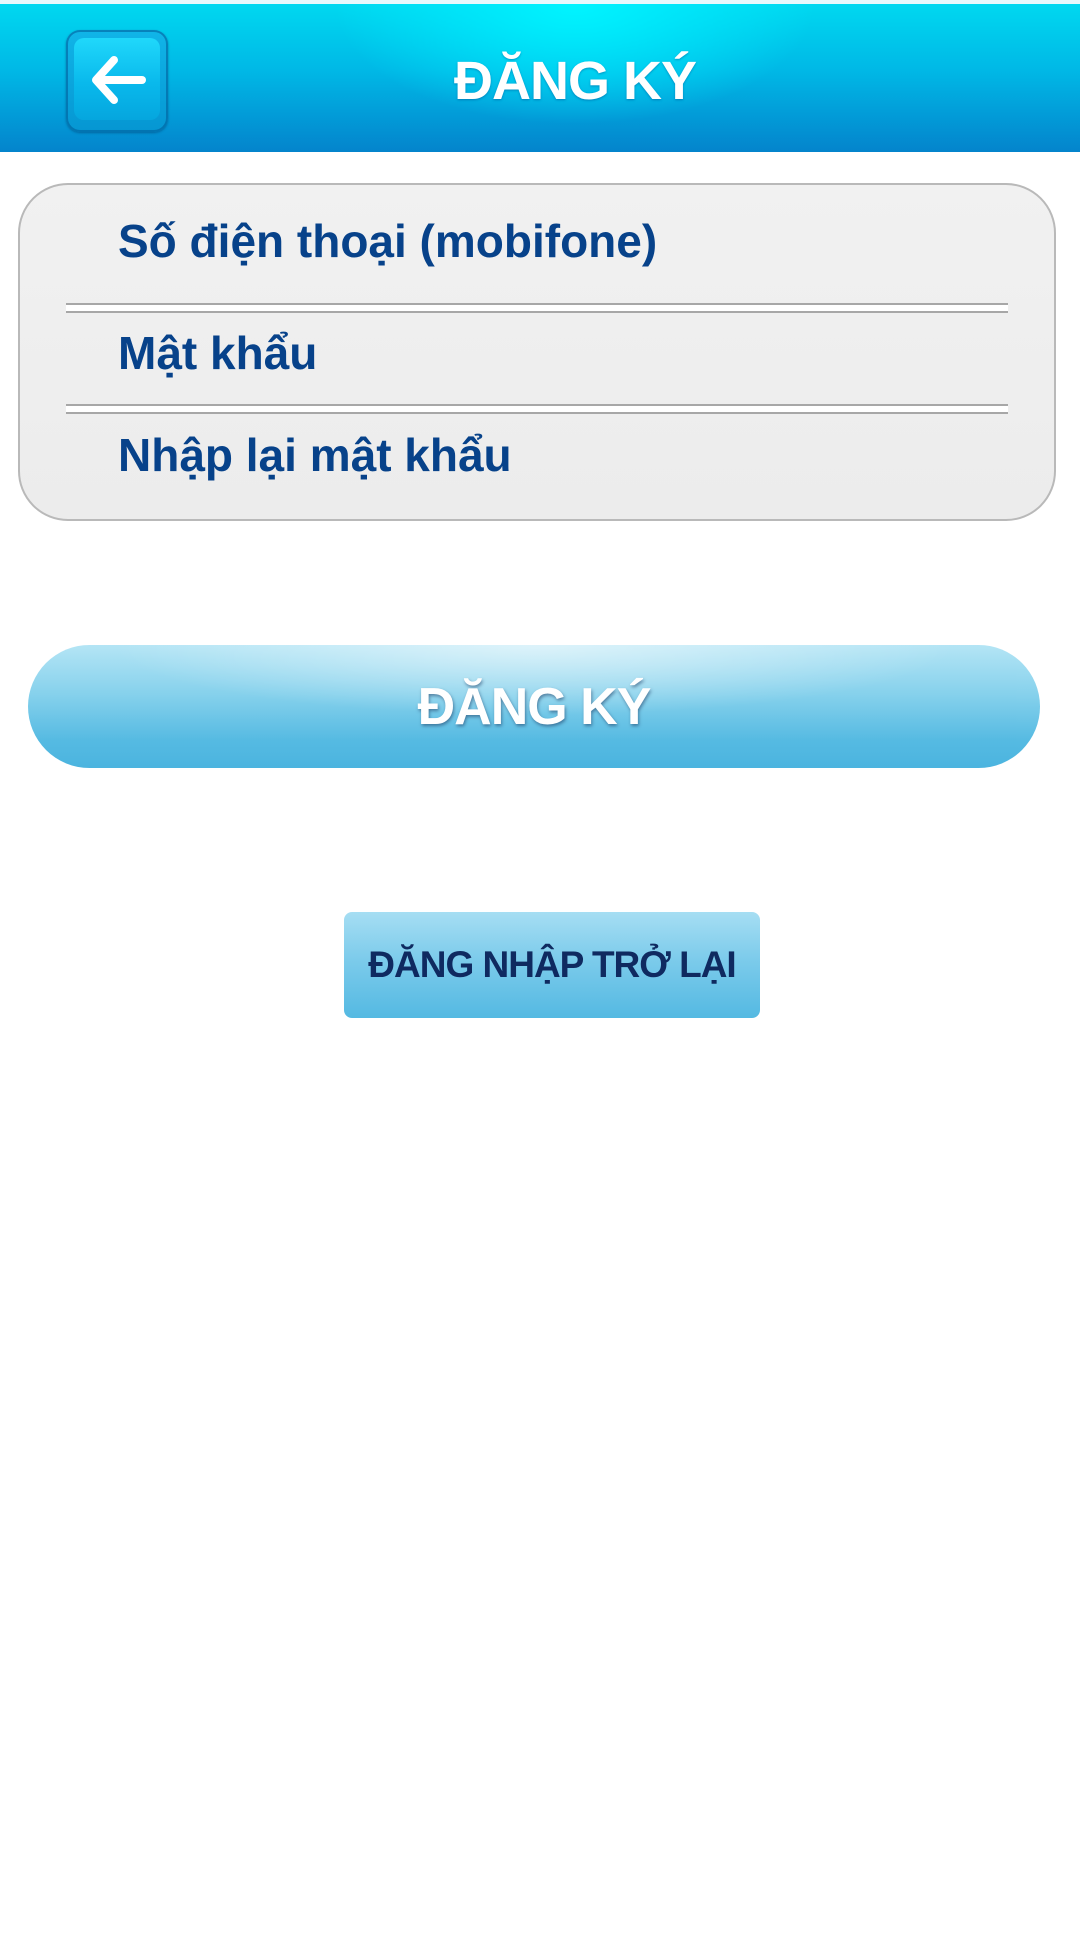  Describe the element at coordinates (558, 455) in the screenshot. I see `confirm-password-input: Nhập lại mật khẩu` at that location.